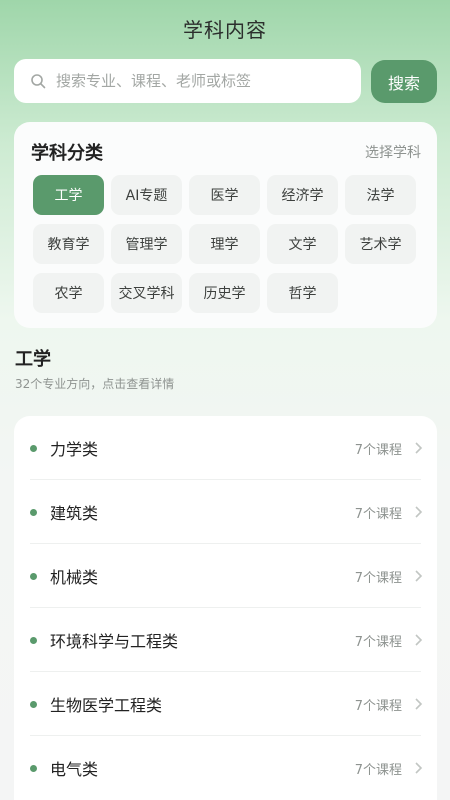  I want to click on major-name: 力学类, so click(74, 449).